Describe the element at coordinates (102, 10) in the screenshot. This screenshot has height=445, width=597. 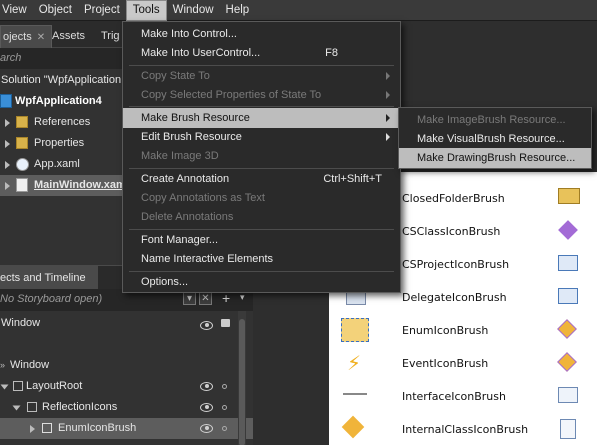
I see `menu-project: Project` at that location.